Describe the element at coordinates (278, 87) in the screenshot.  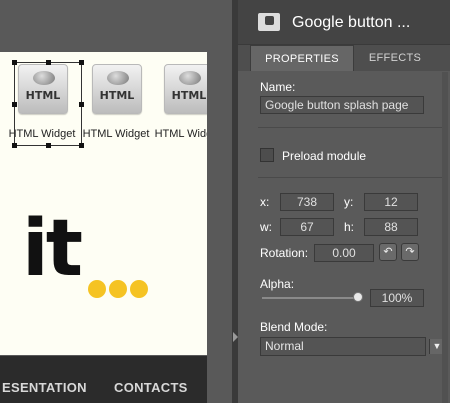
I see `name-label: Name:` at that location.